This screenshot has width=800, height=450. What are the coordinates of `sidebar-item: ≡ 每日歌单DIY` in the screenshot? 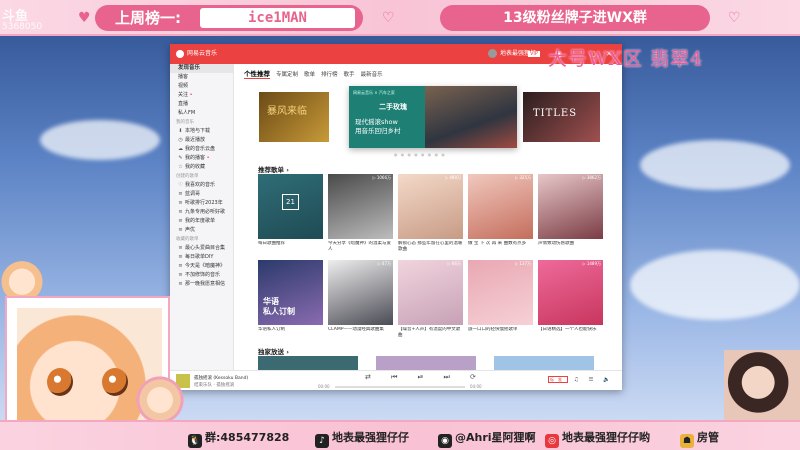 It's located at (201, 257).